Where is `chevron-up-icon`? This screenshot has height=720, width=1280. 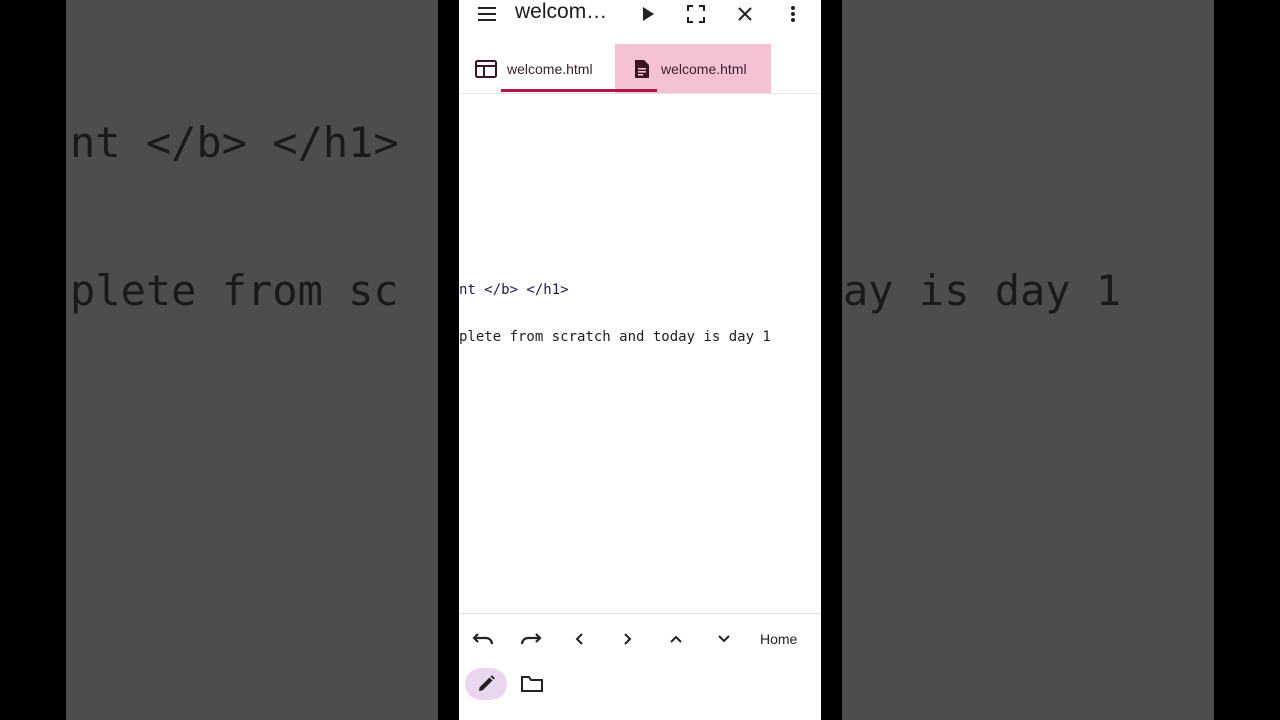
chevron-up-icon is located at coordinates (676, 639).